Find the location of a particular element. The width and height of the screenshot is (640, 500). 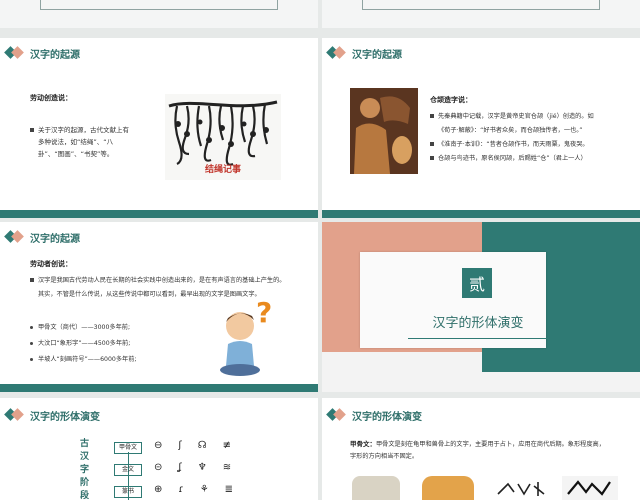

glyph: ♆ is located at coordinates (202, 467).